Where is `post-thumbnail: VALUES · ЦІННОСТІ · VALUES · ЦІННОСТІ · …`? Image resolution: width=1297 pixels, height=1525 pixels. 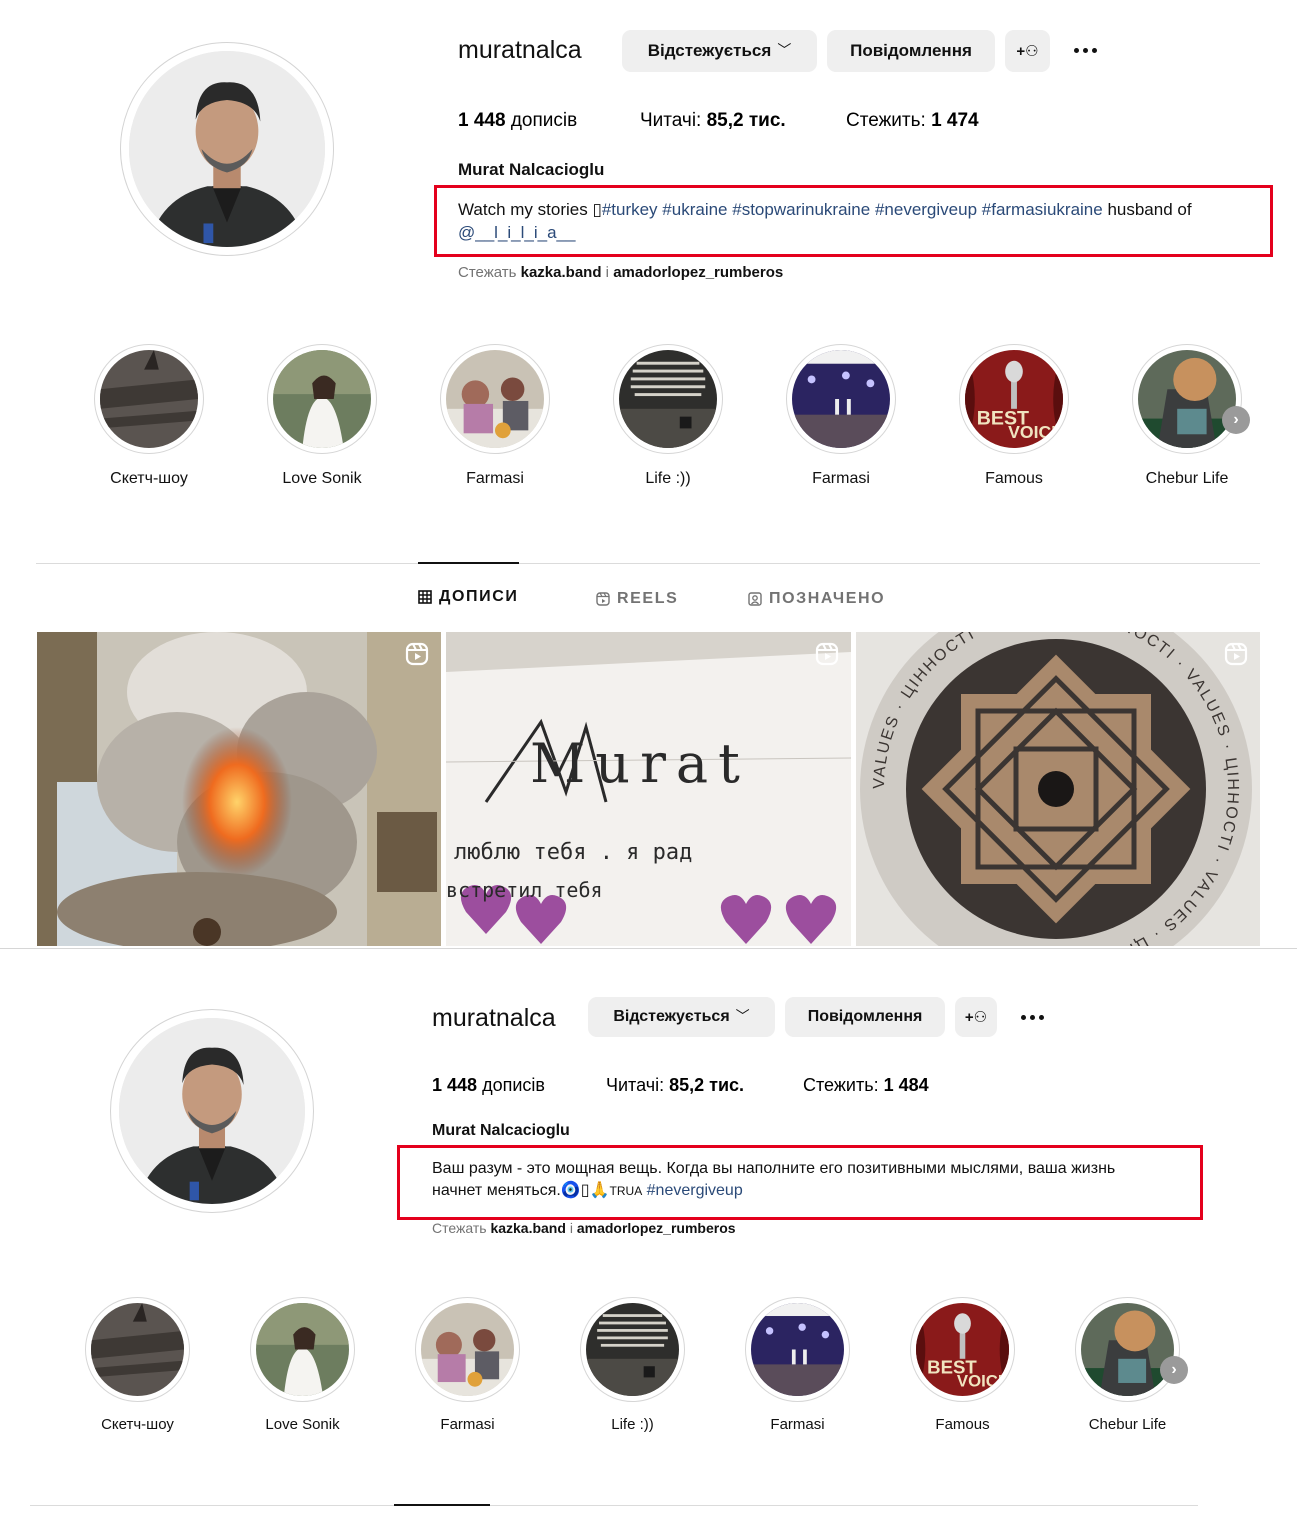
post-thumbnail: VALUES · ЦІННОСТІ · VALUES · ЦІННОСТІ · … is located at coordinates (1058, 789).